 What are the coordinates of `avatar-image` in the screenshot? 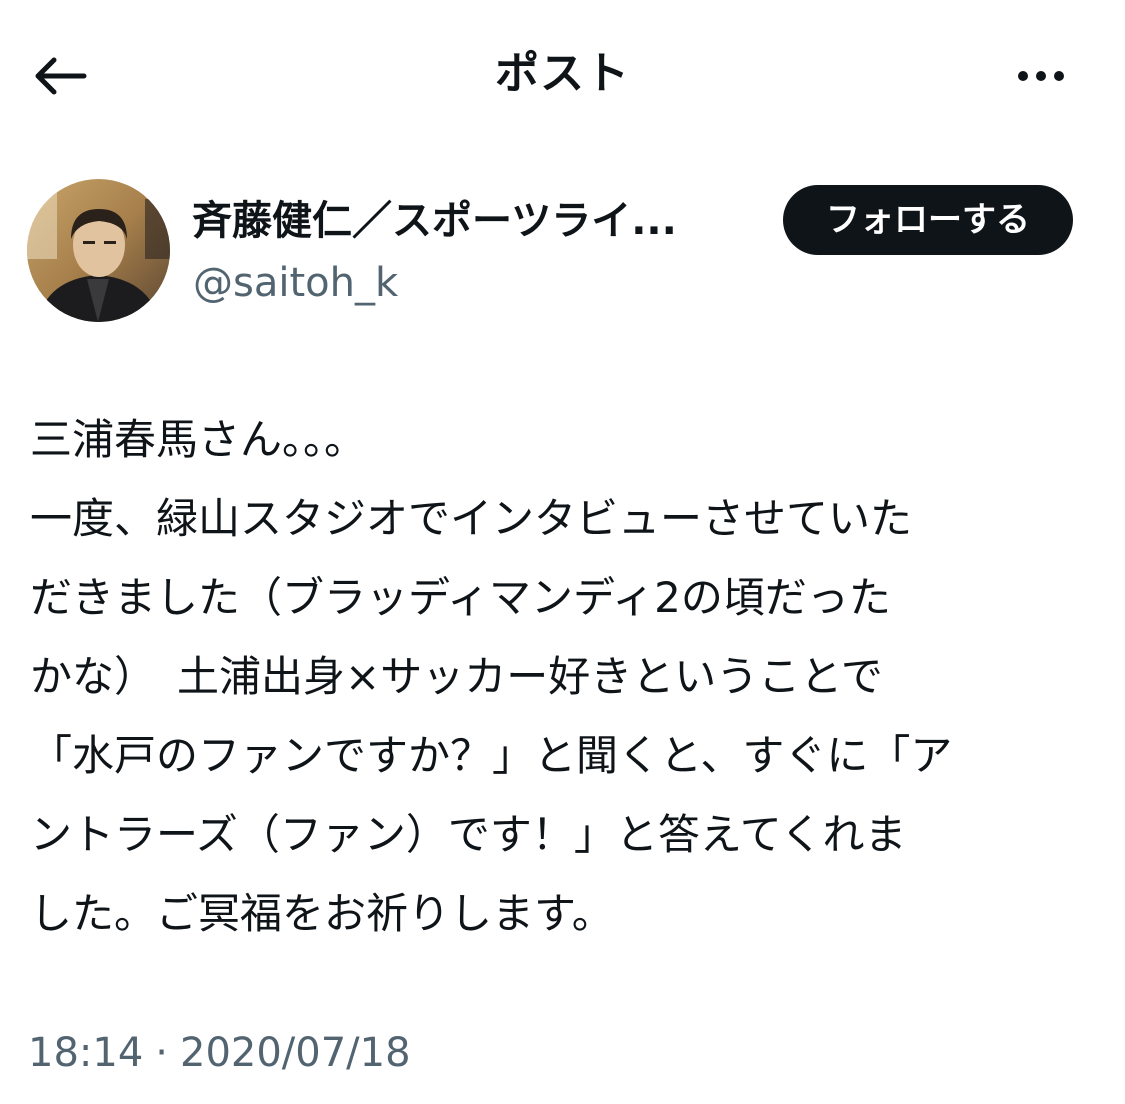 It's located at (98, 250).